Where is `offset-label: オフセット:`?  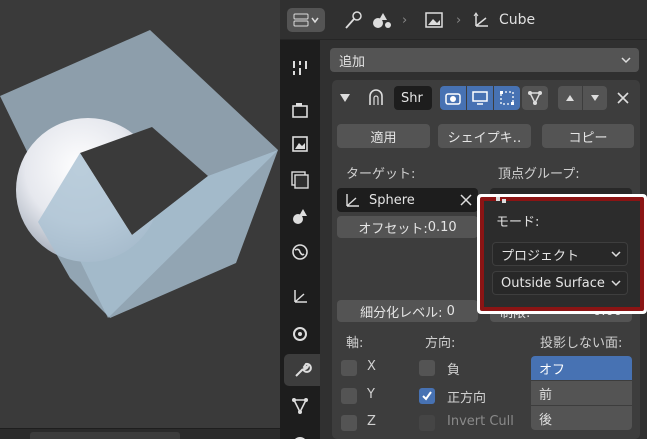 offset-label: オフセット: is located at coordinates (393, 229).